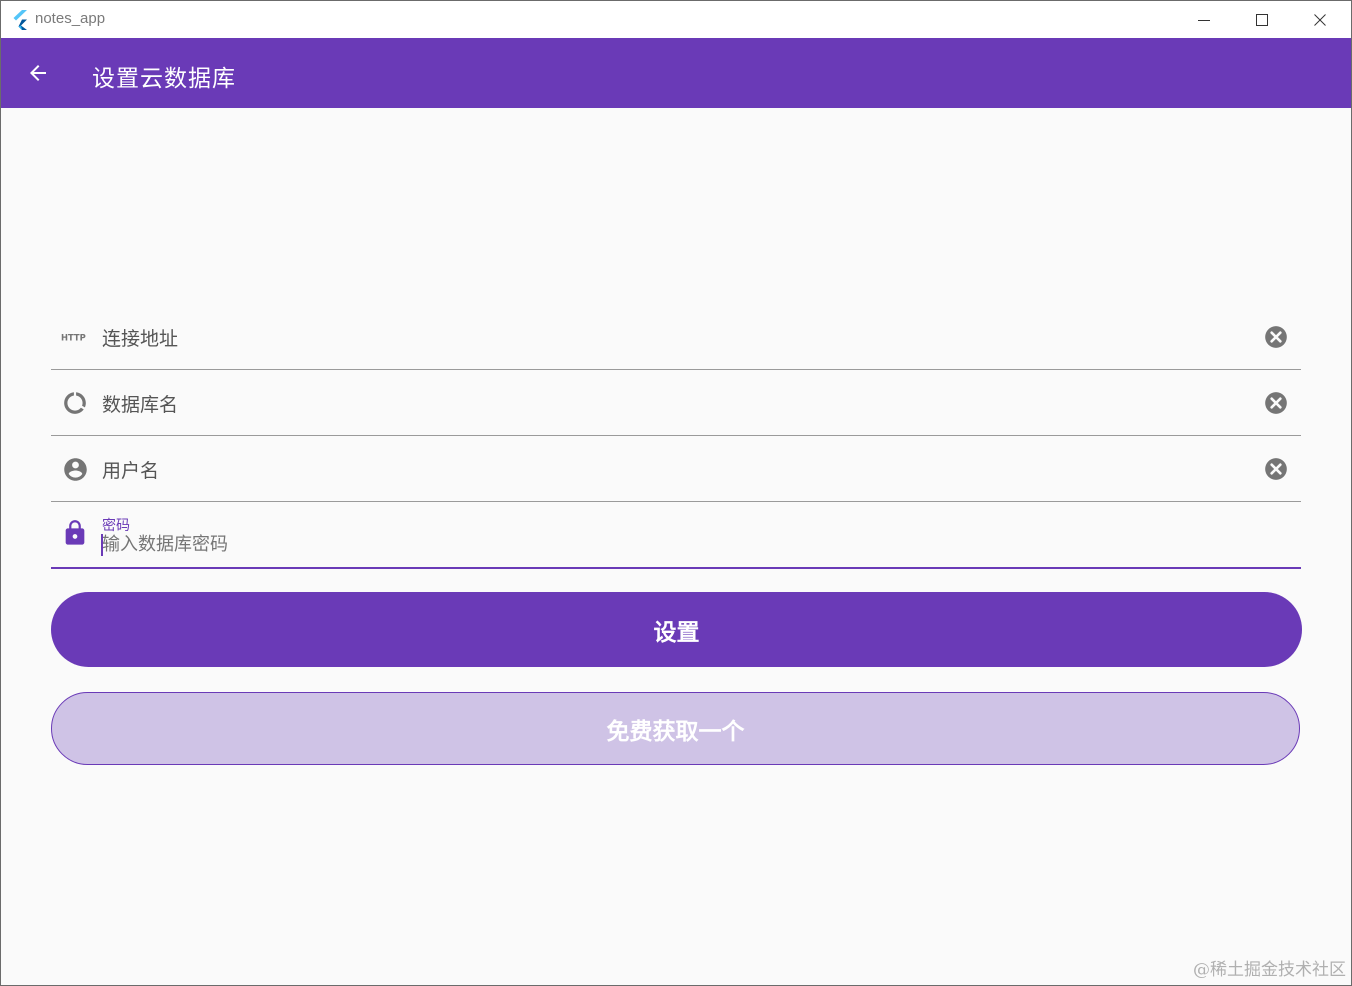 Image resolution: width=1352 pixels, height=986 pixels. What do you see at coordinates (676, 402) in the screenshot?
I see `database-name-field: 数据库名` at bounding box center [676, 402].